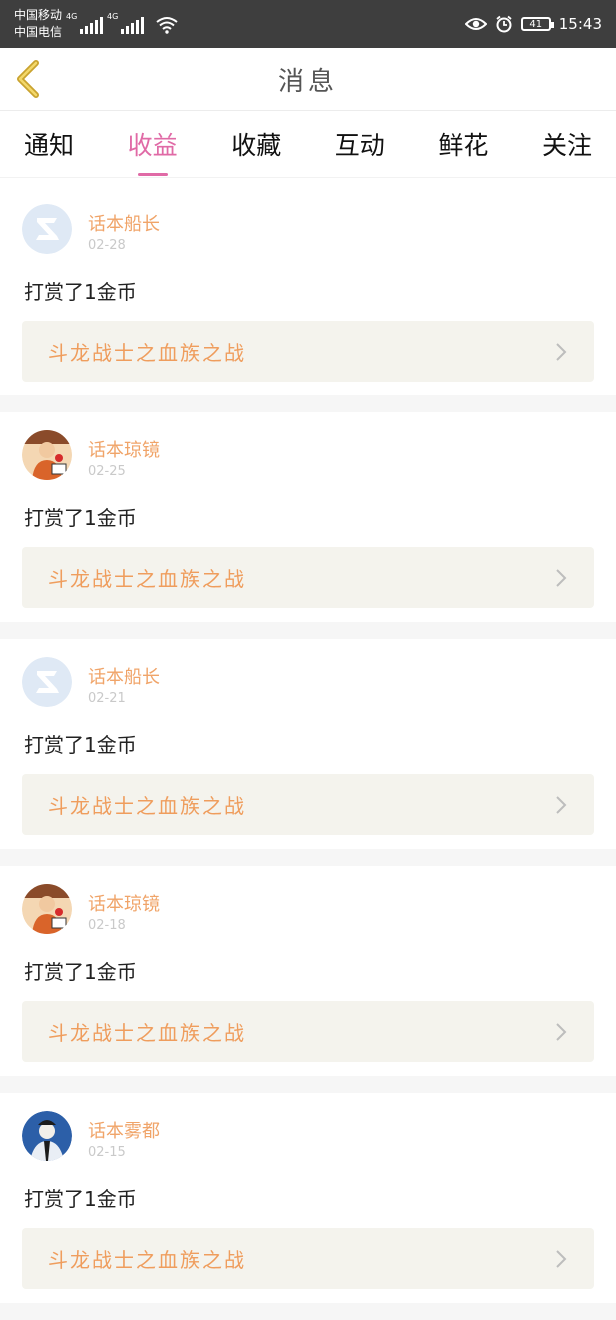 This screenshot has height=1320, width=616. I want to click on signal-2: 4G, so click(126, 23).